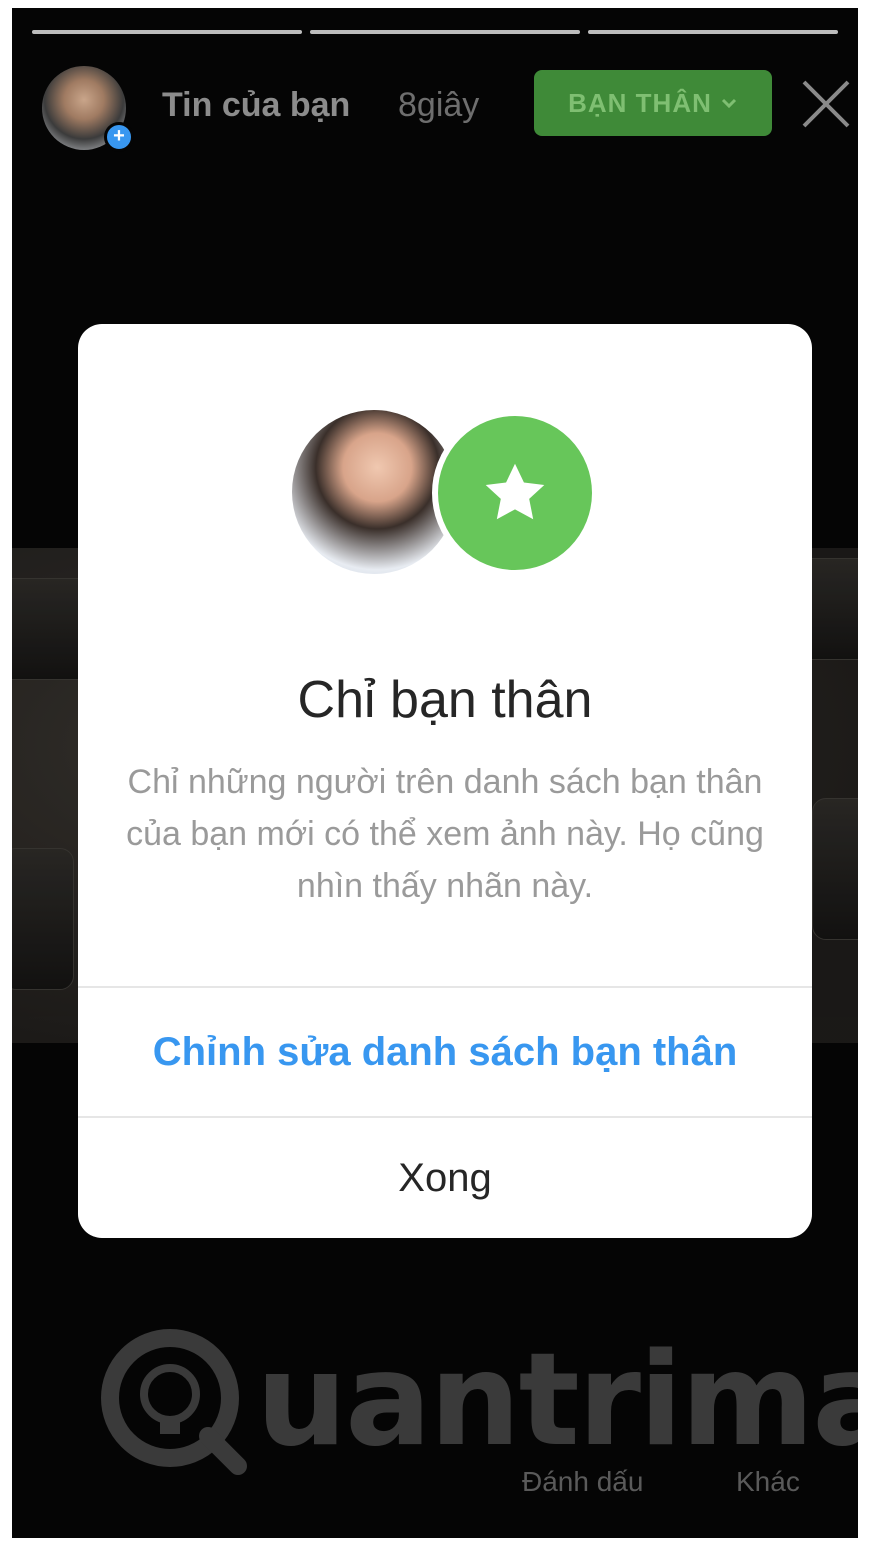 Image resolution: width=870 pixels, height=1546 pixels. What do you see at coordinates (640, 102) in the screenshot?
I see `close-friends-label: BẠN THÂN` at bounding box center [640, 102].